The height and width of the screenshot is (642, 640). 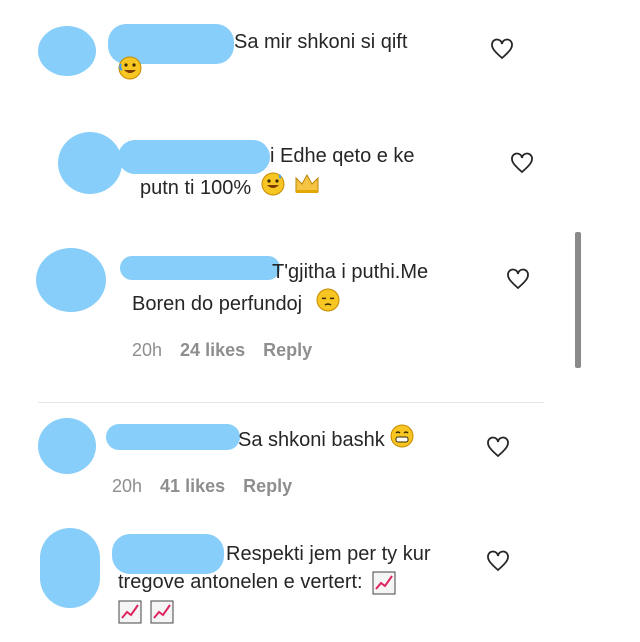 What do you see at coordinates (148, 612) in the screenshot?
I see `emoji-row` at bounding box center [148, 612].